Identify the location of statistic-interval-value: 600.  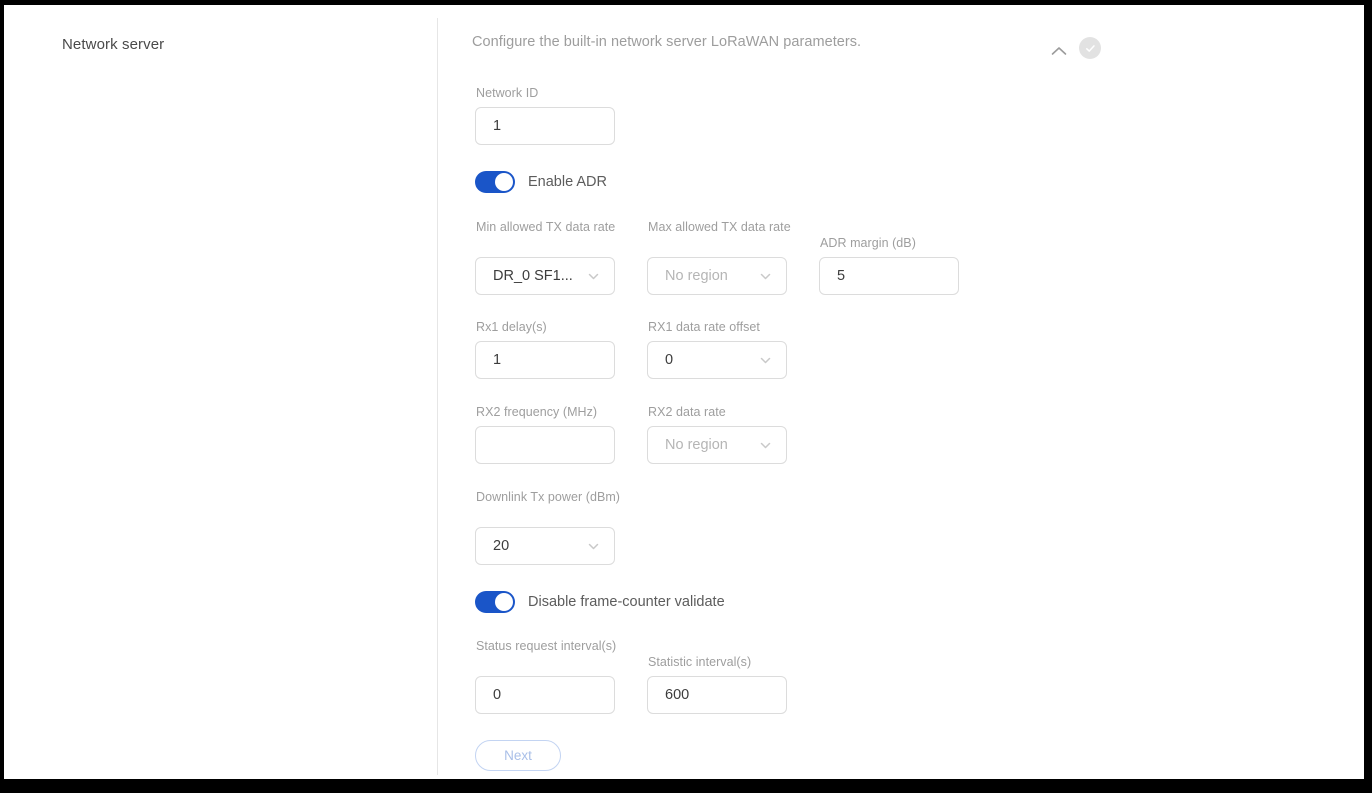
(677, 695).